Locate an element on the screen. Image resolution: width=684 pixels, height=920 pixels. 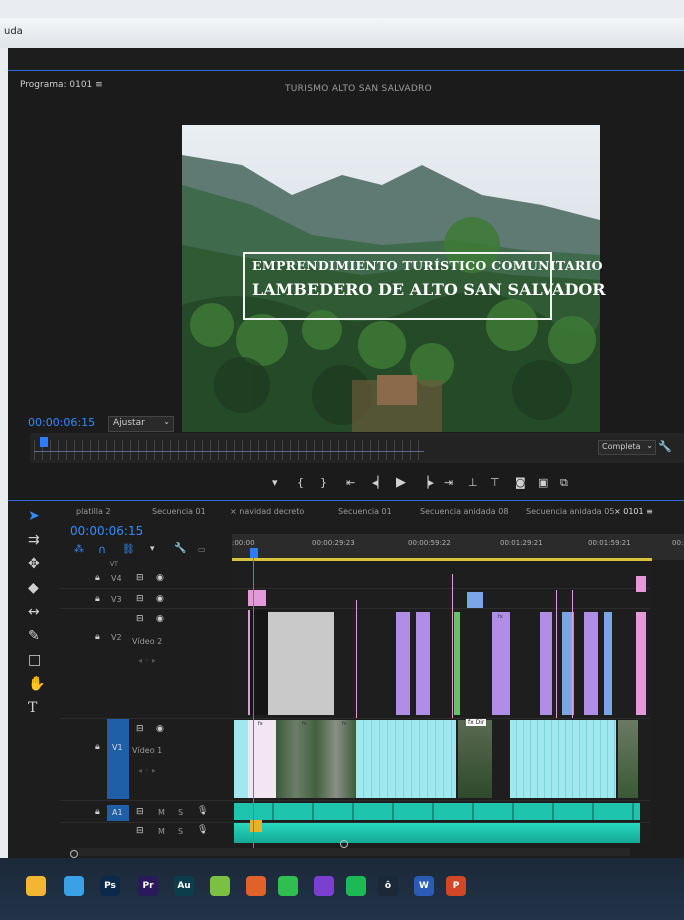
fit-zoom-select: Ajustar ⌄ is located at coordinates (141, 424).